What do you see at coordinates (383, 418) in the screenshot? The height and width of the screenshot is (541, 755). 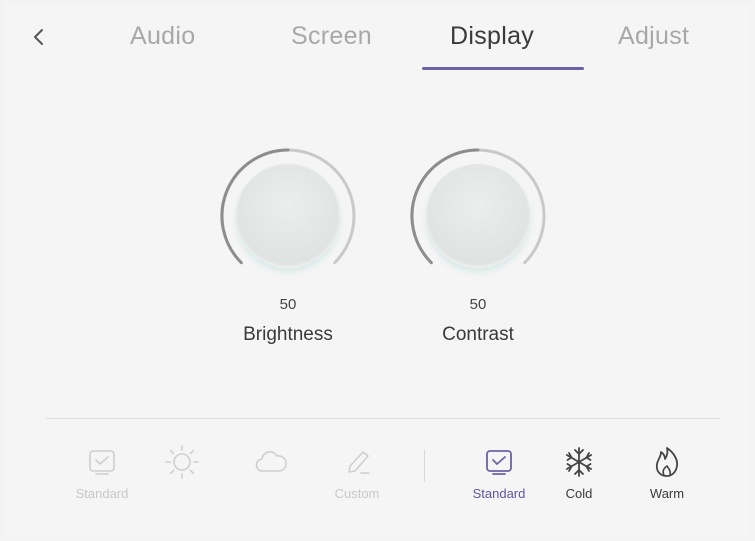 I see `section-divider` at bounding box center [383, 418].